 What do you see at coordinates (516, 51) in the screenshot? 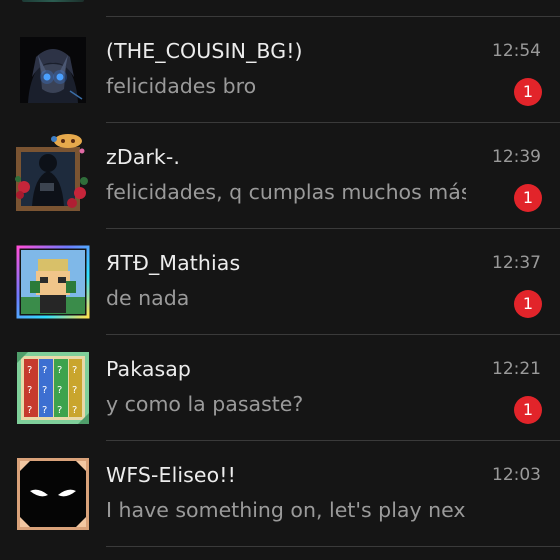
I see `message-time: 12:54` at bounding box center [516, 51].